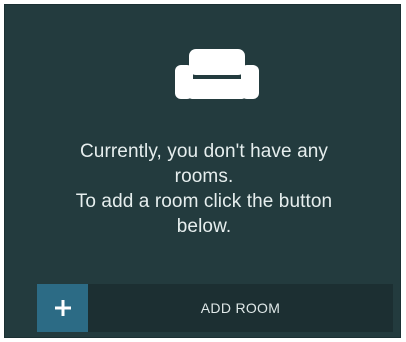 Image resolution: width=406 pixels, height=342 pixels. I want to click on plus-icon-box, so click(62, 308).